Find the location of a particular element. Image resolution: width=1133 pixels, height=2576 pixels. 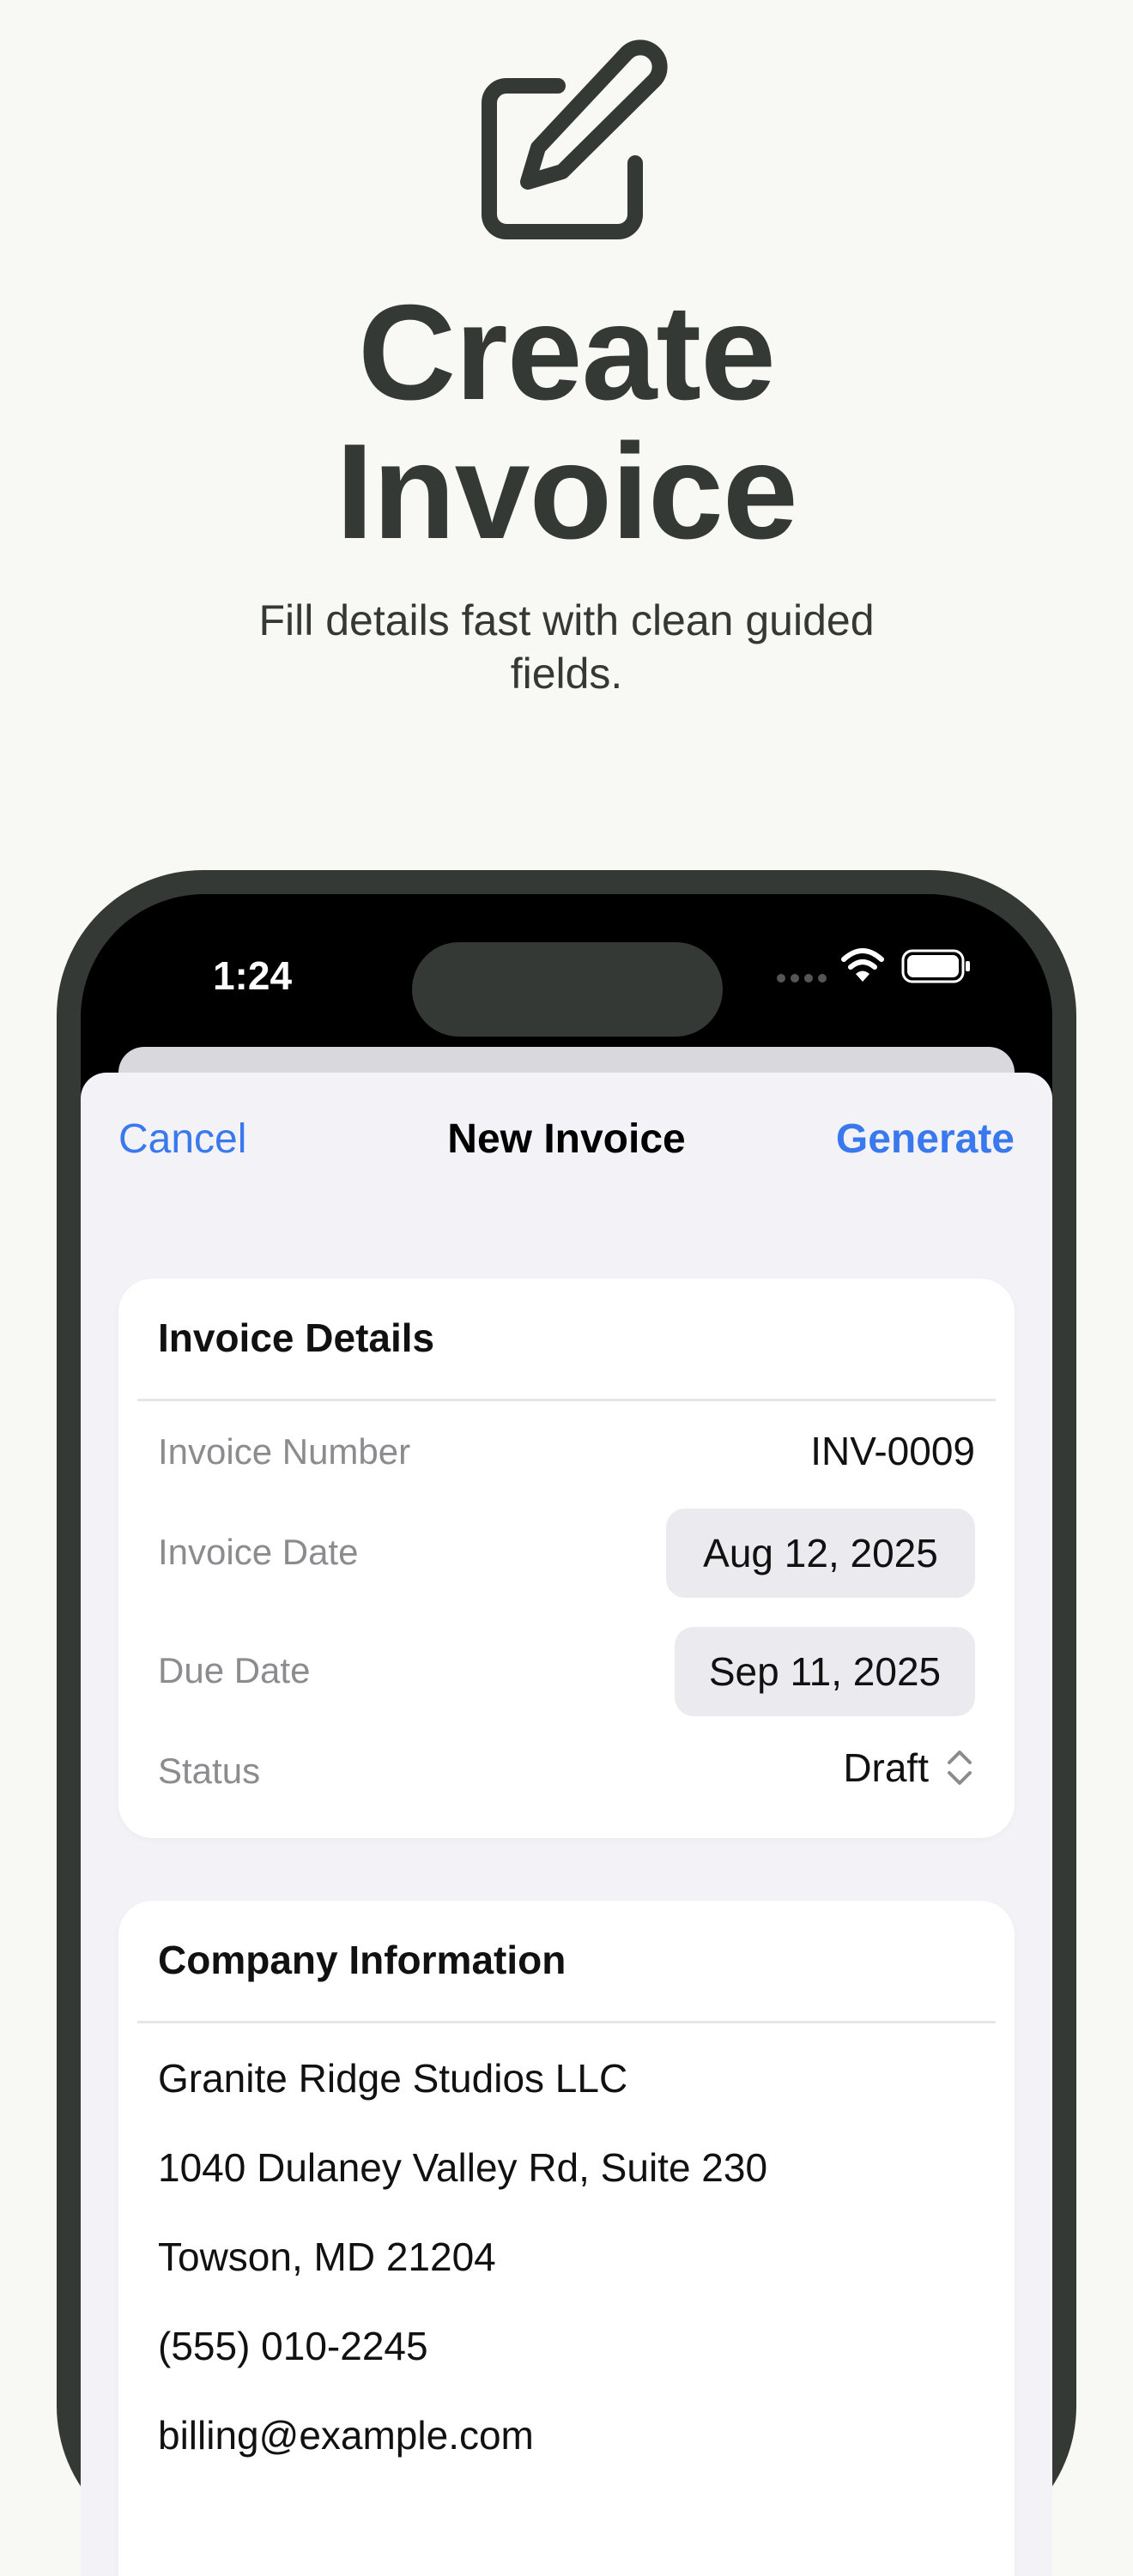

sheet-title: New Invoice is located at coordinates (566, 1139).